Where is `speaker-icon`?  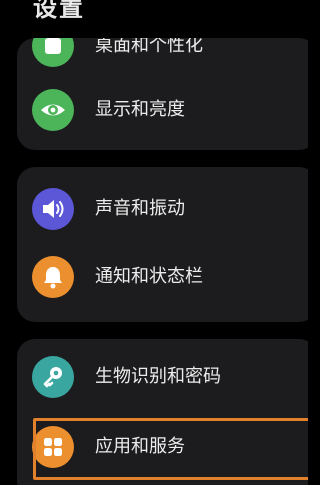
speaker-icon is located at coordinates (53, 209).